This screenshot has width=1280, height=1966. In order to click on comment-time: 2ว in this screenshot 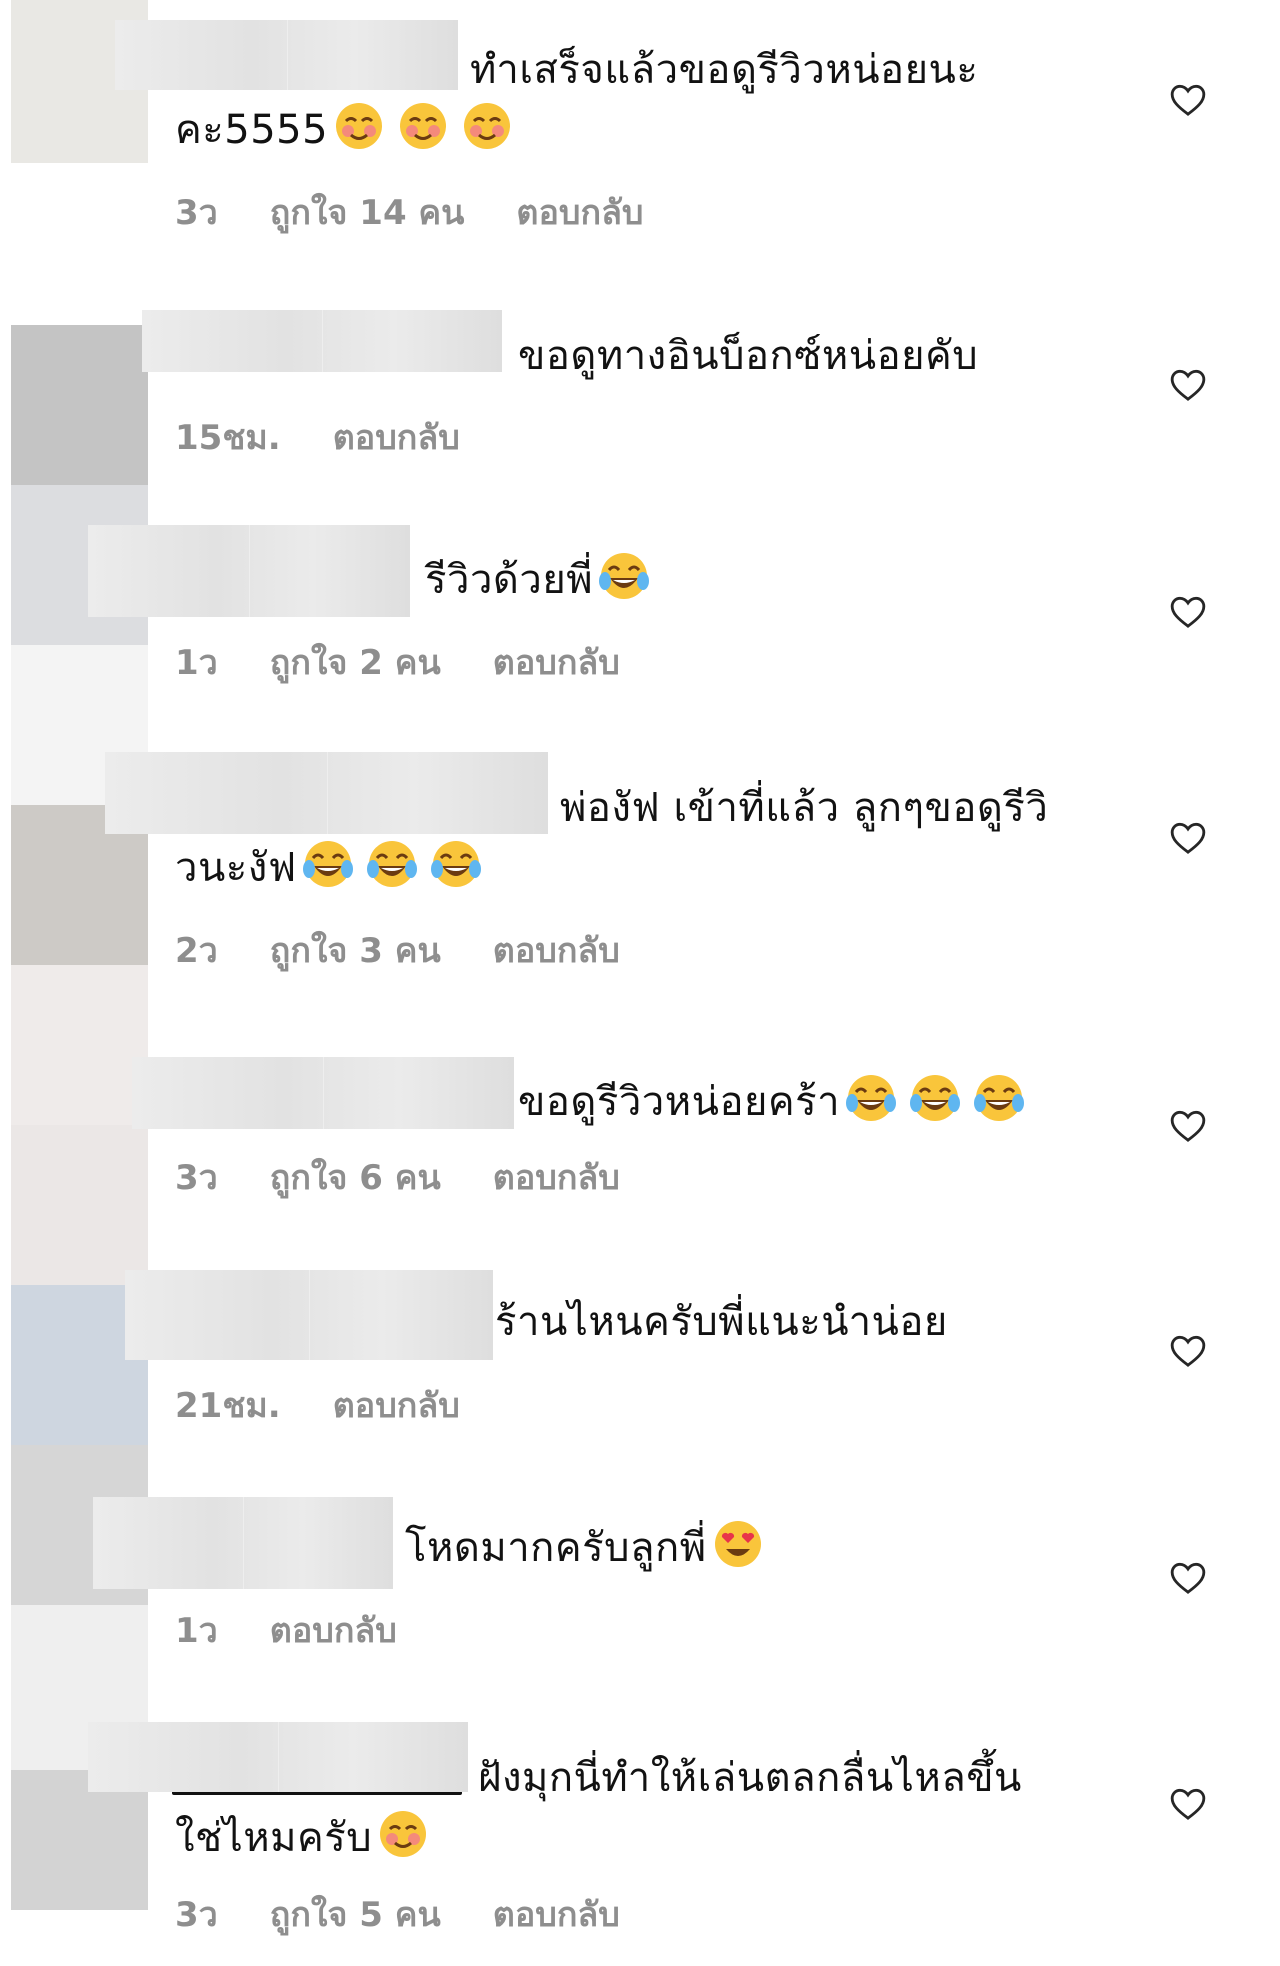, I will do `click(196, 951)`.